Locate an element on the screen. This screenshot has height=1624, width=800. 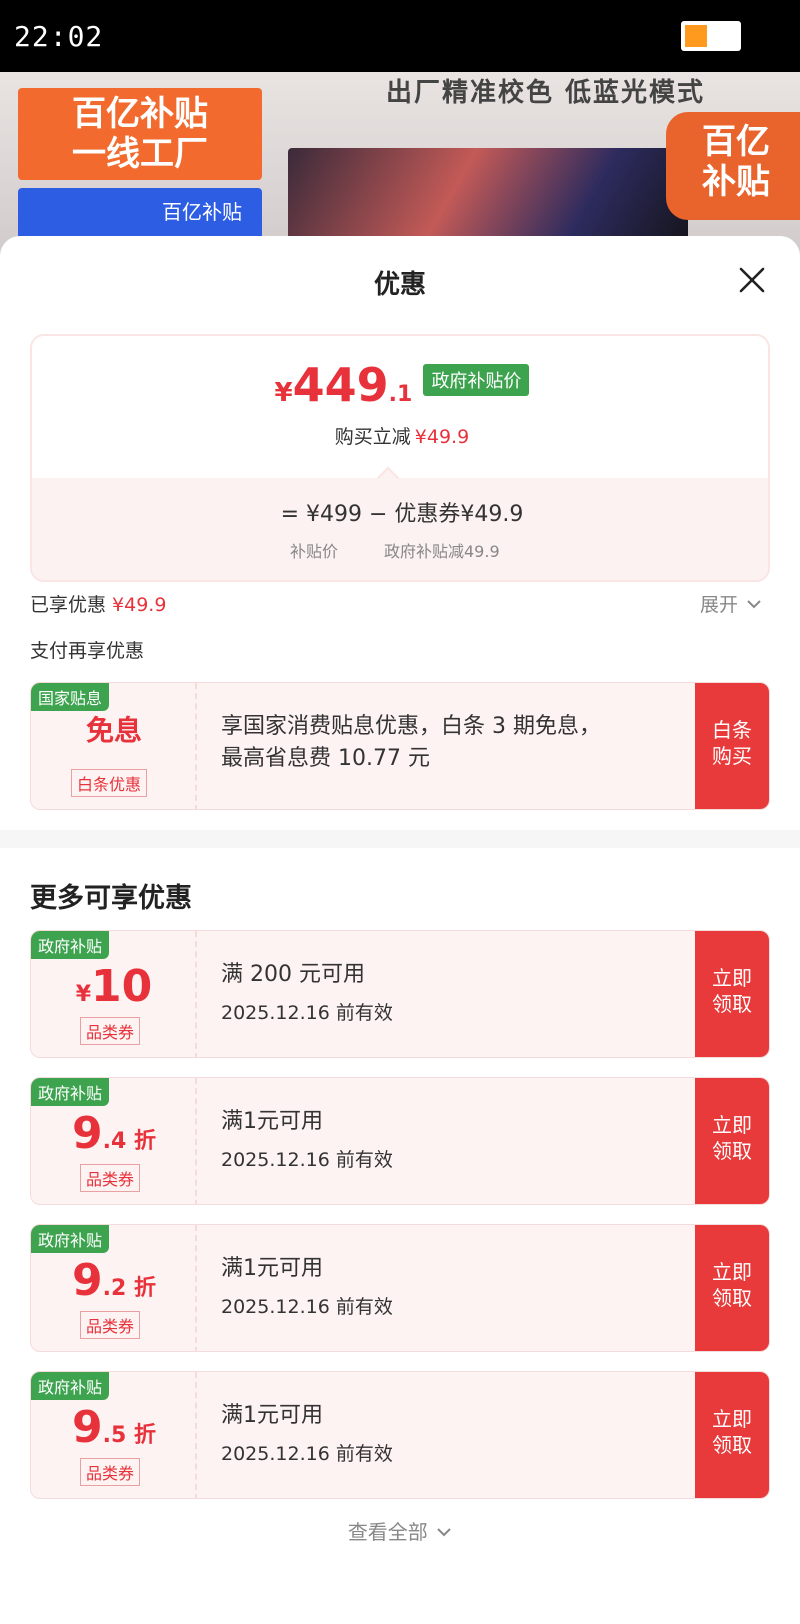
banner-promo: 百亿补贴 一线工厂 is located at coordinates (140, 134).